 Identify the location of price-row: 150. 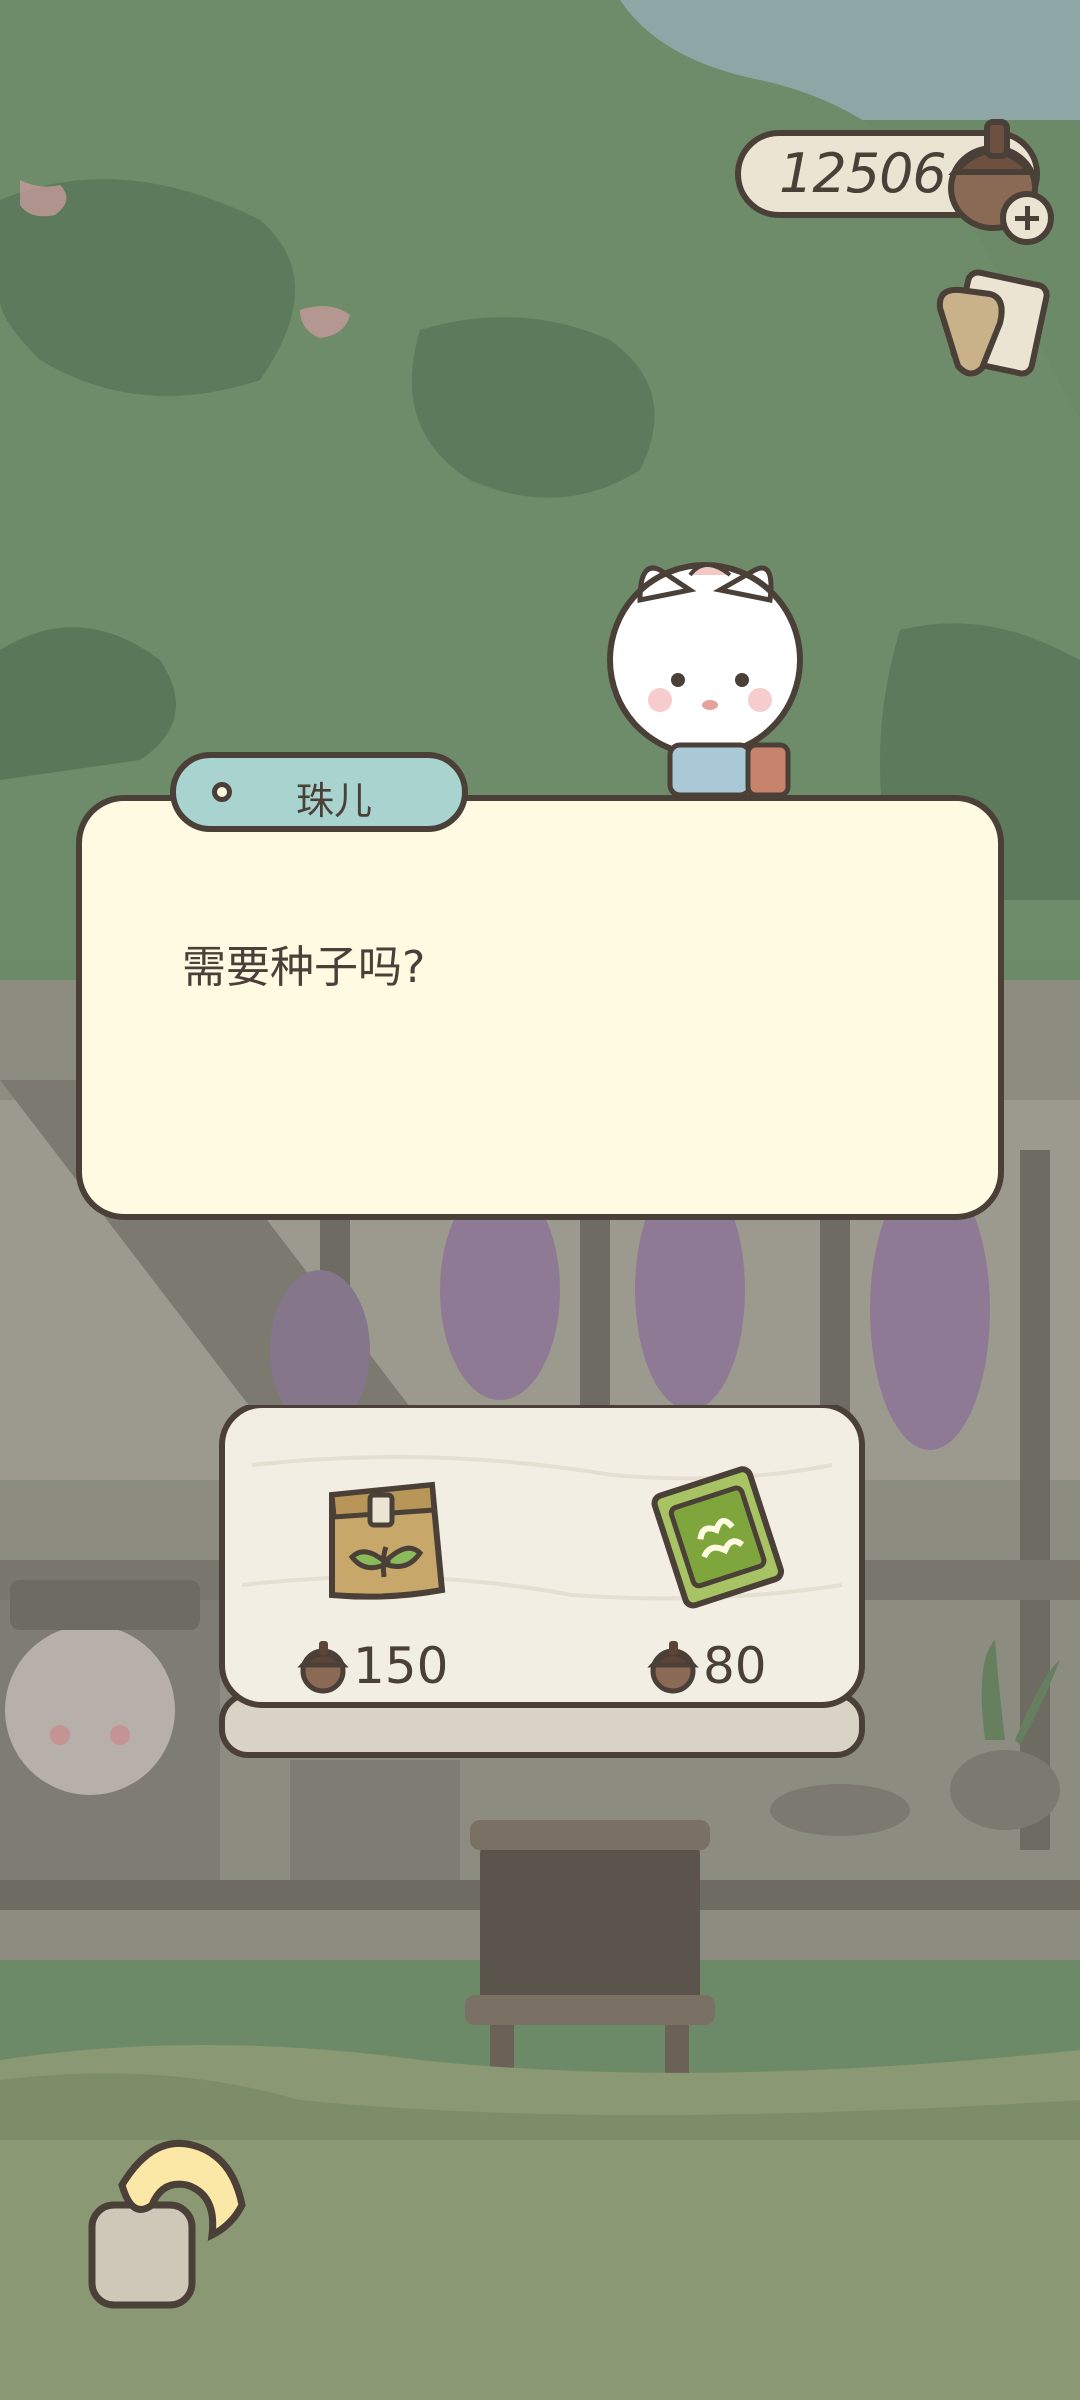
(372, 1666).